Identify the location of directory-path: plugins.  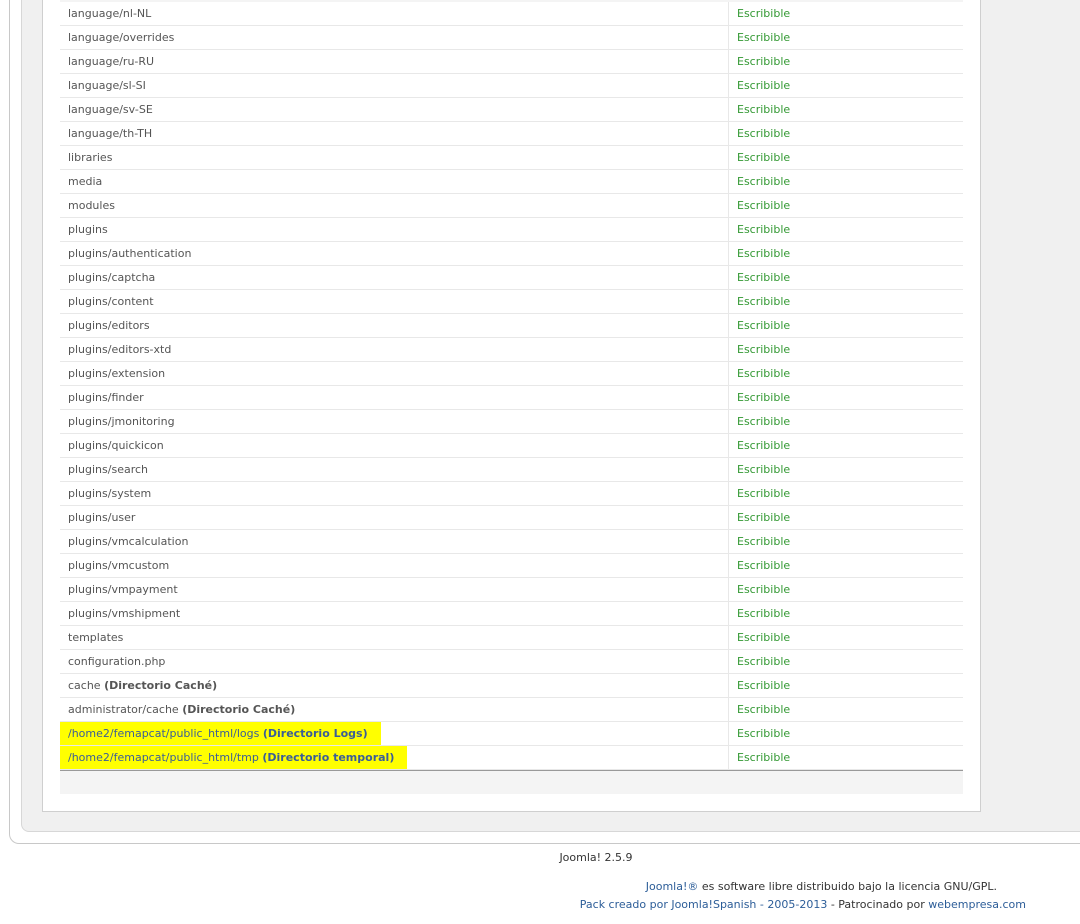
(88, 229).